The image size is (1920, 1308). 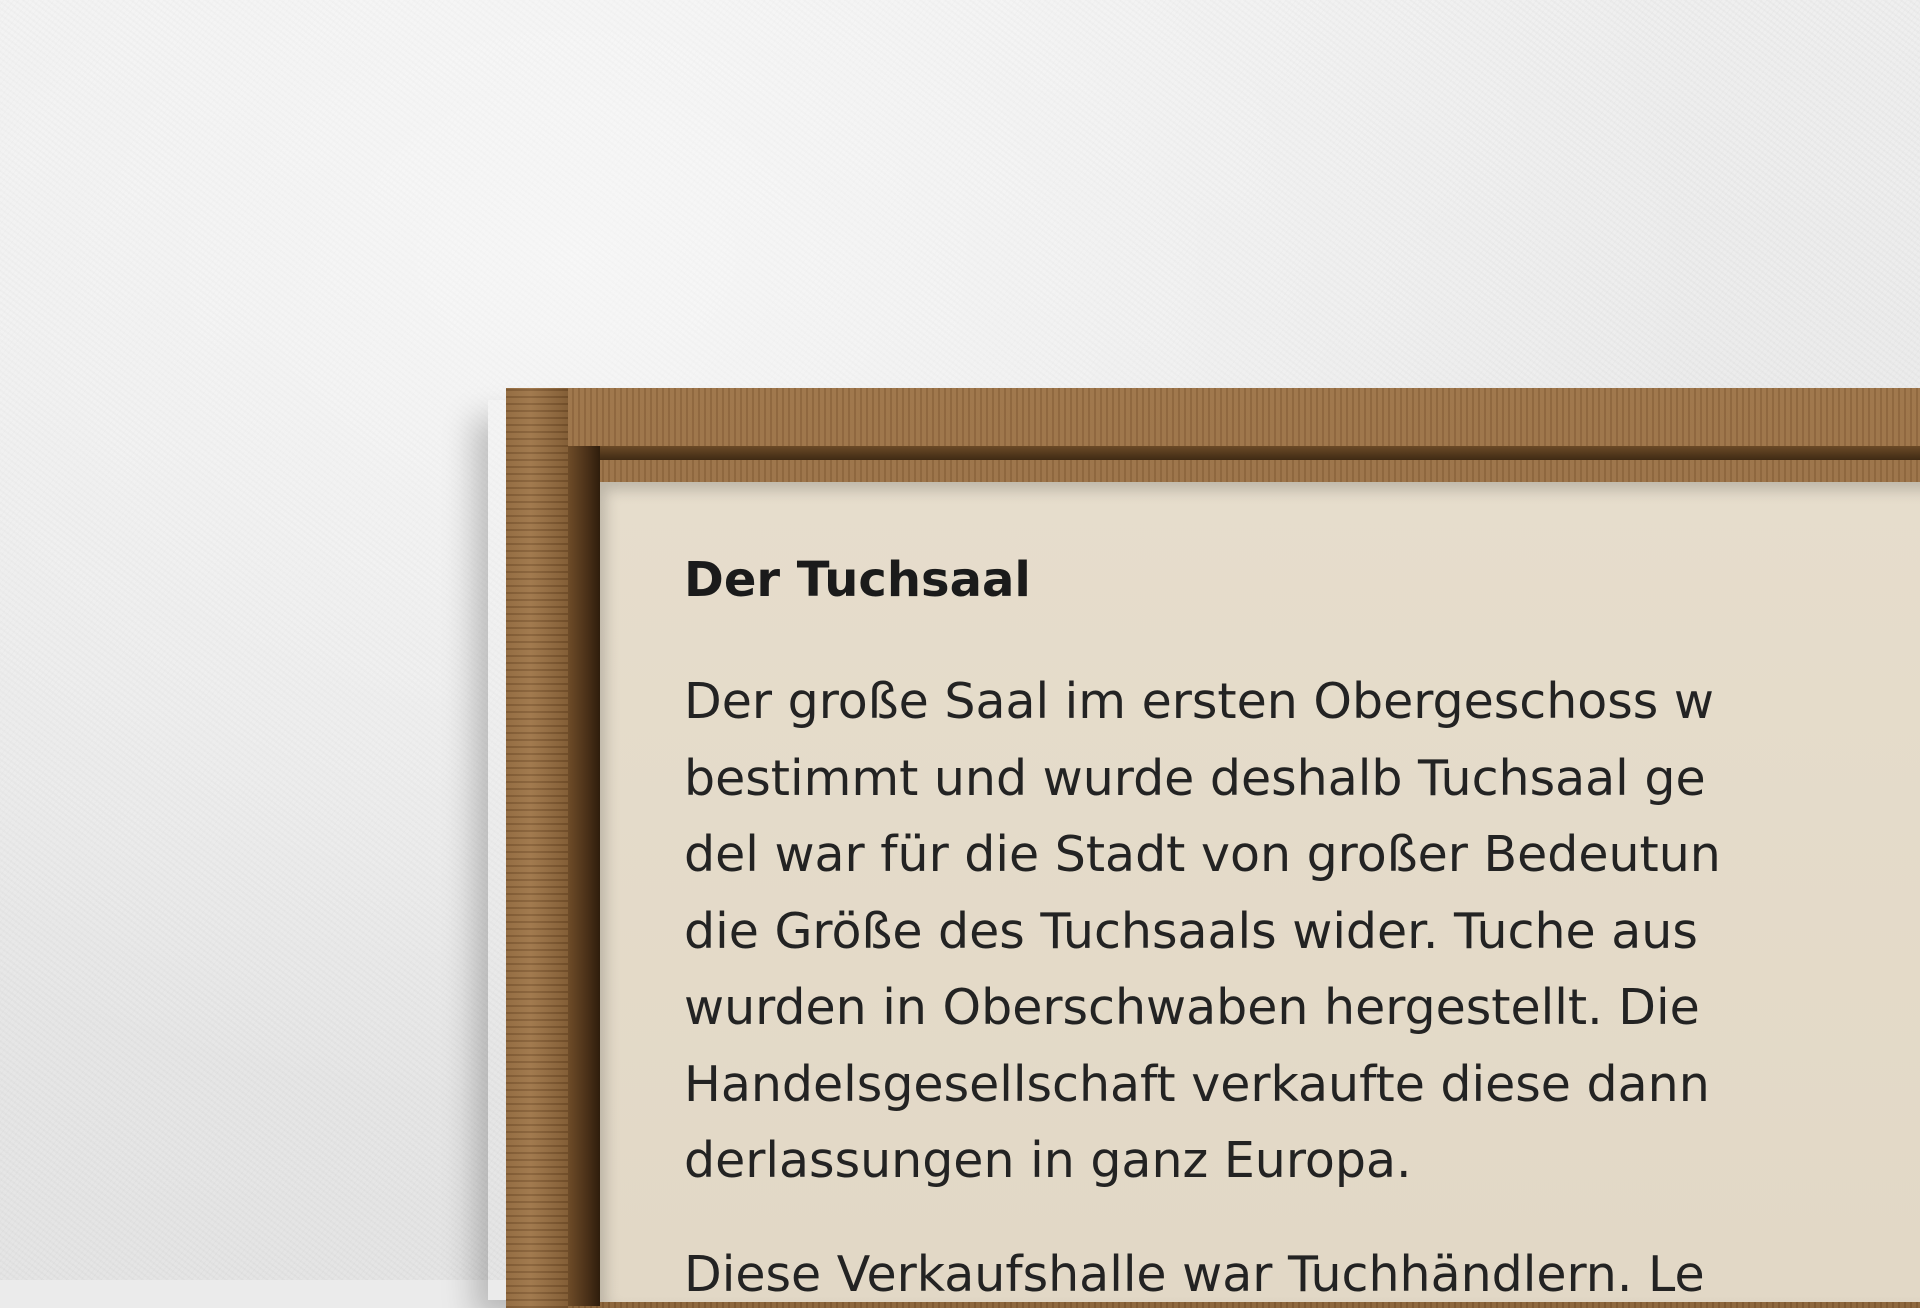 I want to click on sign-title: Der Tuchsaal, so click(x=857, y=580).